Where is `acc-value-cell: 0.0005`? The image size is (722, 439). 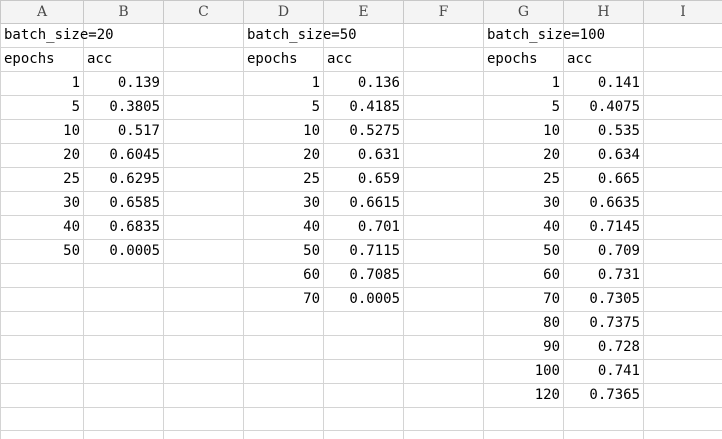
acc-value-cell: 0.0005 is located at coordinates (123, 251).